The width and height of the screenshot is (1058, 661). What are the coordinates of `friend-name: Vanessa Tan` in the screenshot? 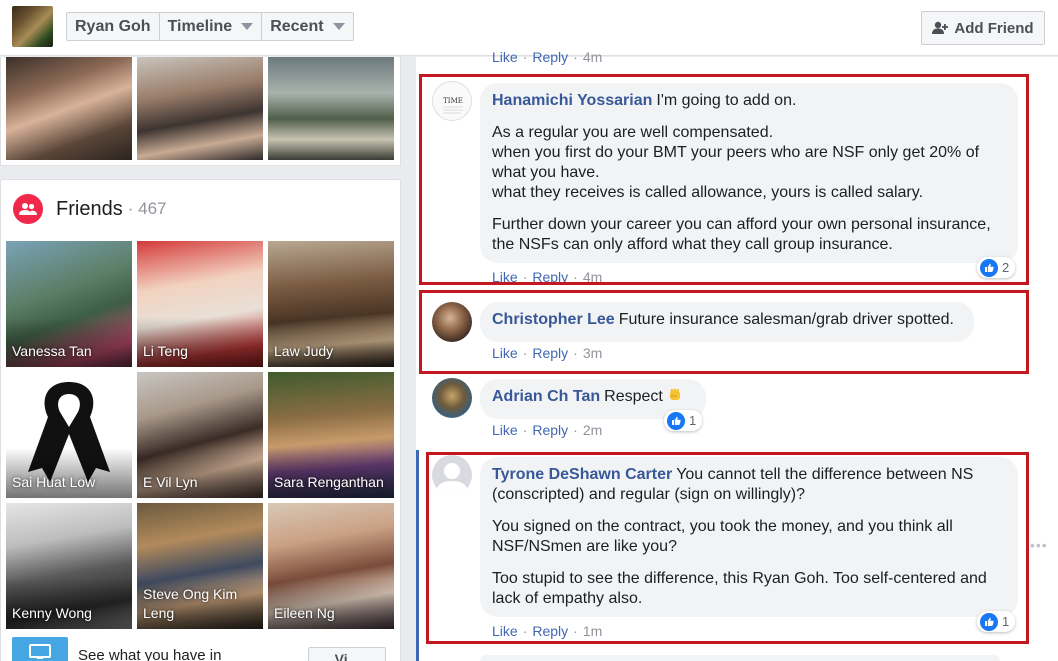 It's located at (52, 351).